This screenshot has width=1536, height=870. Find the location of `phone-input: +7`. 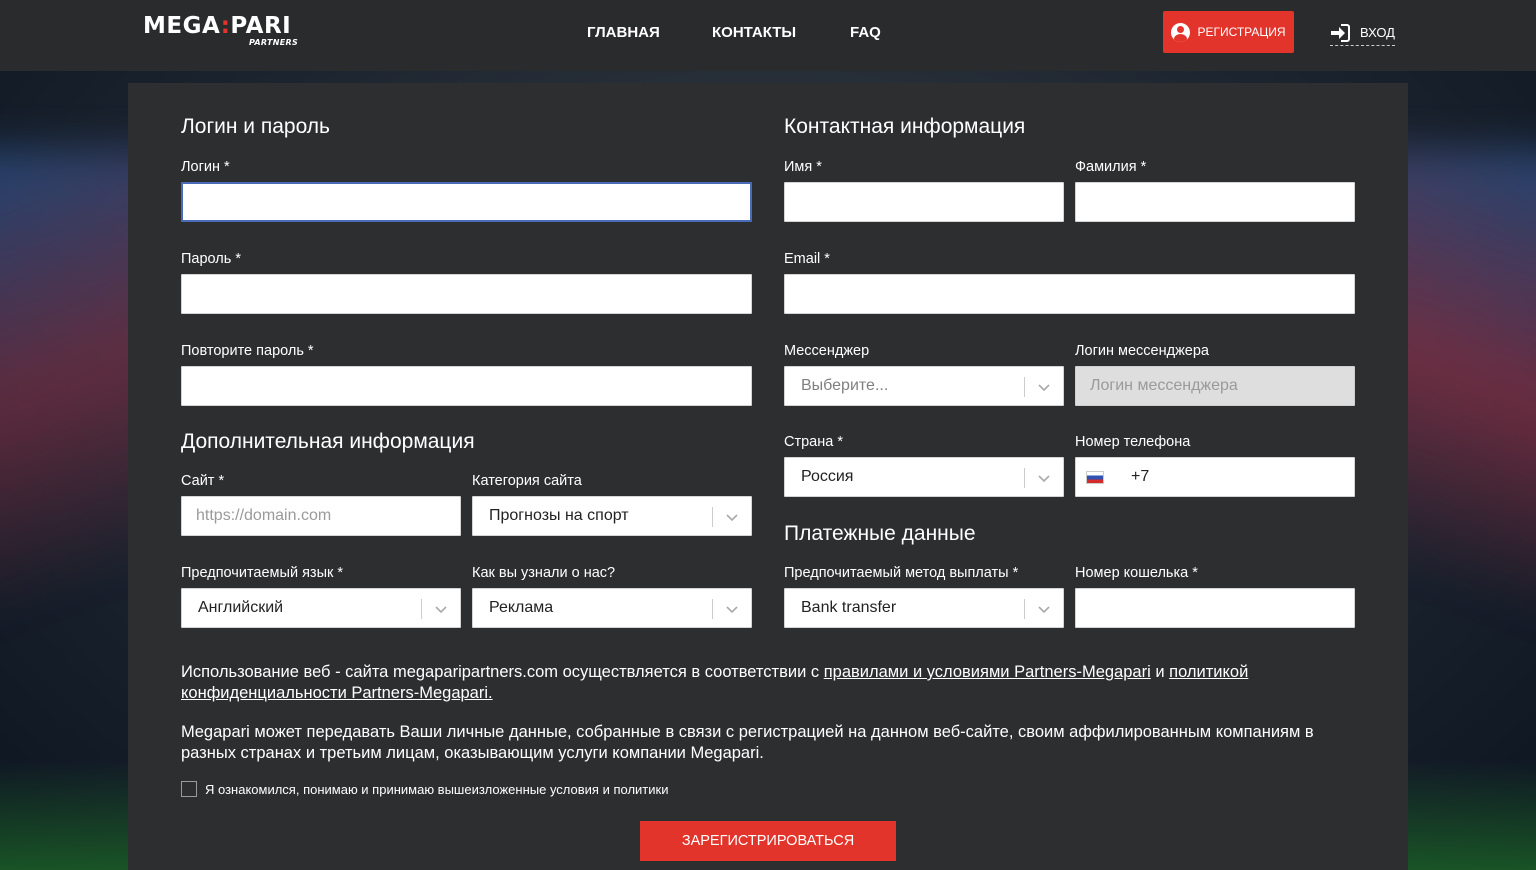

phone-input: +7 is located at coordinates (1215, 477).